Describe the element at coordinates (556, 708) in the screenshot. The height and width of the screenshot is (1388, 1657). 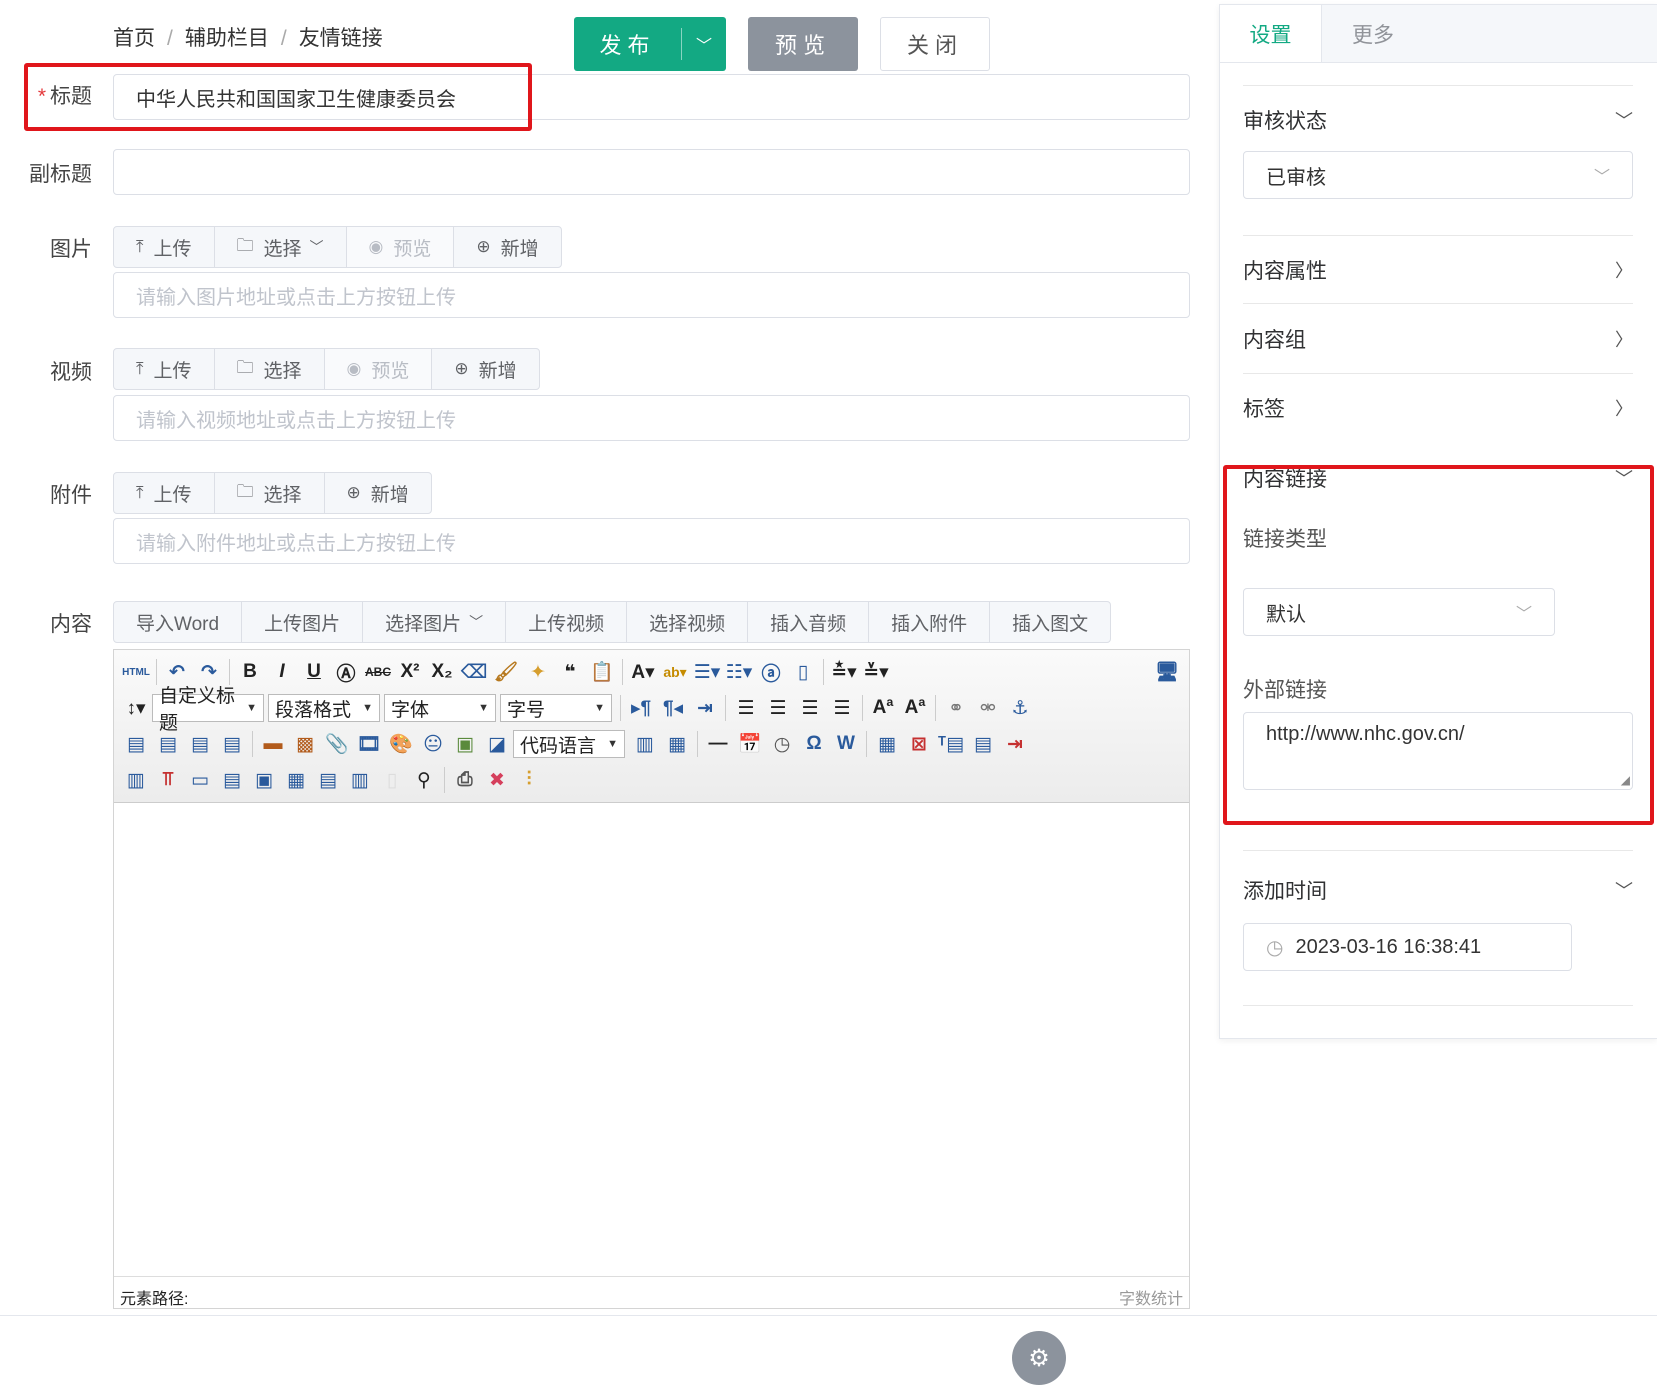
I see `font-size-select: 字号 ▼` at that location.